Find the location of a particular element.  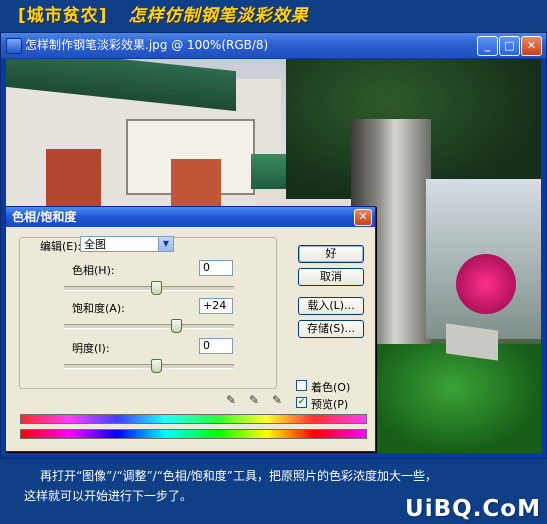

site-watermark: UiBQ.CoM is located at coordinates (473, 509).